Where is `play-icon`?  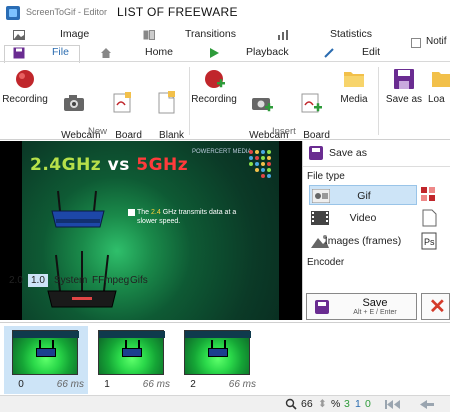
play-icon is located at coordinates (214, 53).